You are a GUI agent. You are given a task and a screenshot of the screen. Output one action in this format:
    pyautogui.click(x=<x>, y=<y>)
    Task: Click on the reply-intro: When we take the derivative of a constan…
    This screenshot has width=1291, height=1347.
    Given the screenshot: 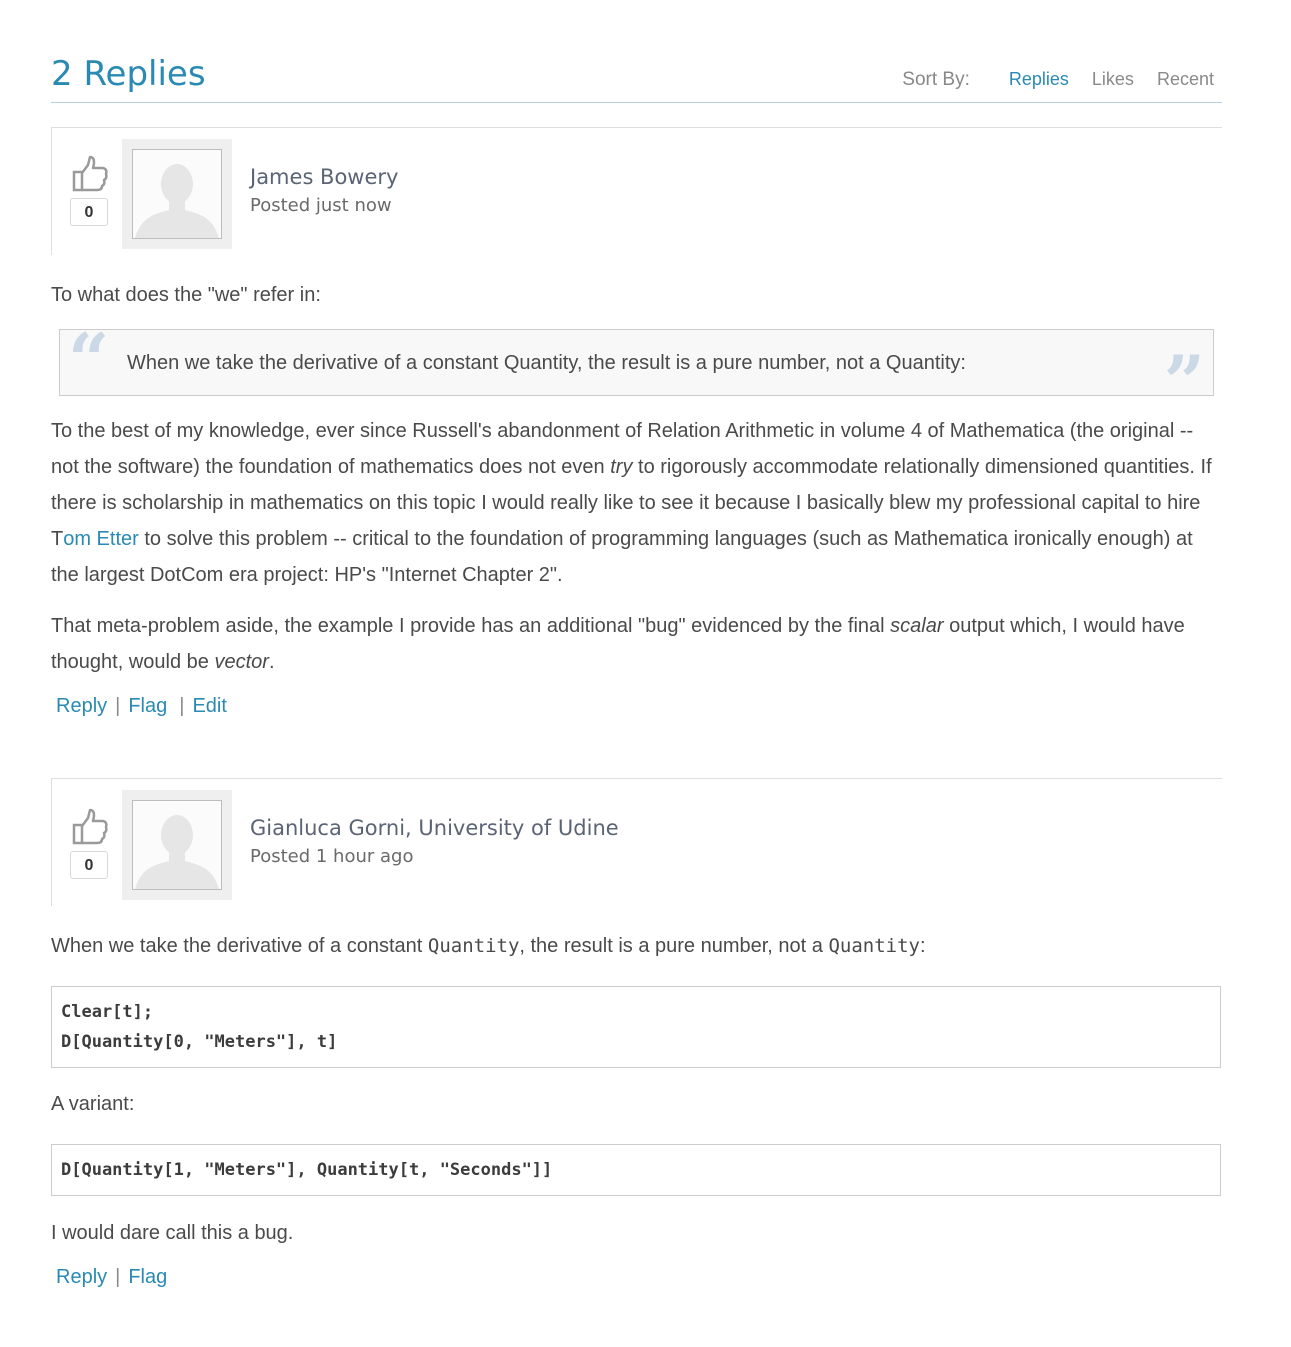 What is the action you would take?
    pyautogui.click(x=636, y=946)
    